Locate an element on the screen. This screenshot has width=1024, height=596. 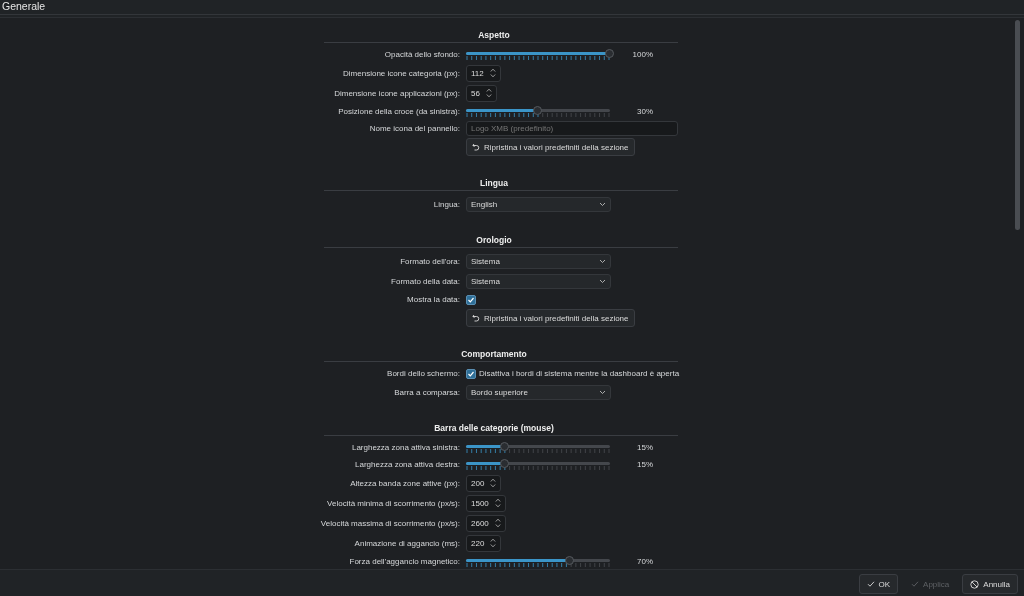
field-label: Velocità minima di scorrimento (px/s): is located at coordinates (393, 503).